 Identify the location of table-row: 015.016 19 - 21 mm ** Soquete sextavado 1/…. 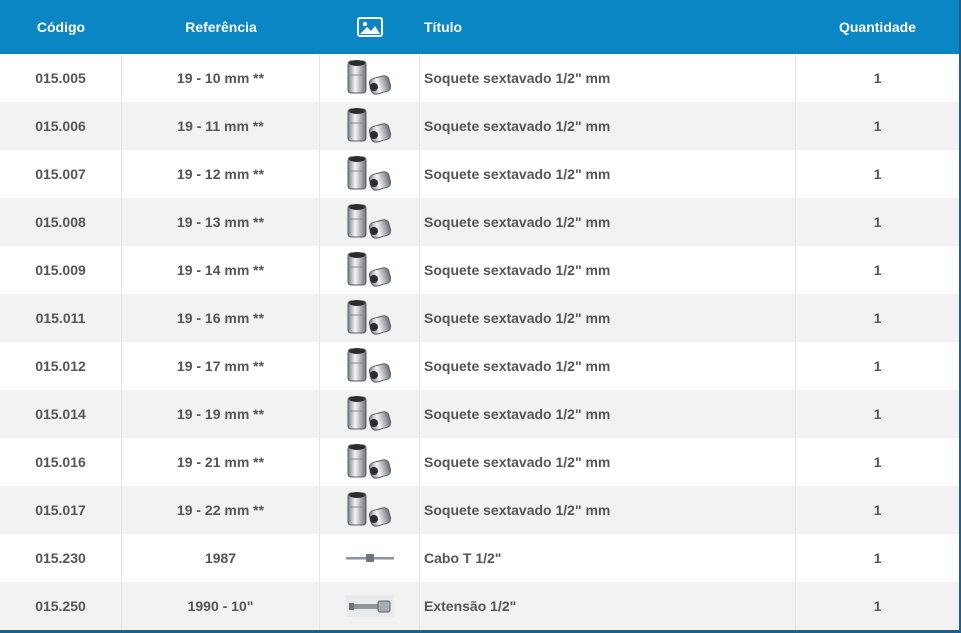
(479, 462).